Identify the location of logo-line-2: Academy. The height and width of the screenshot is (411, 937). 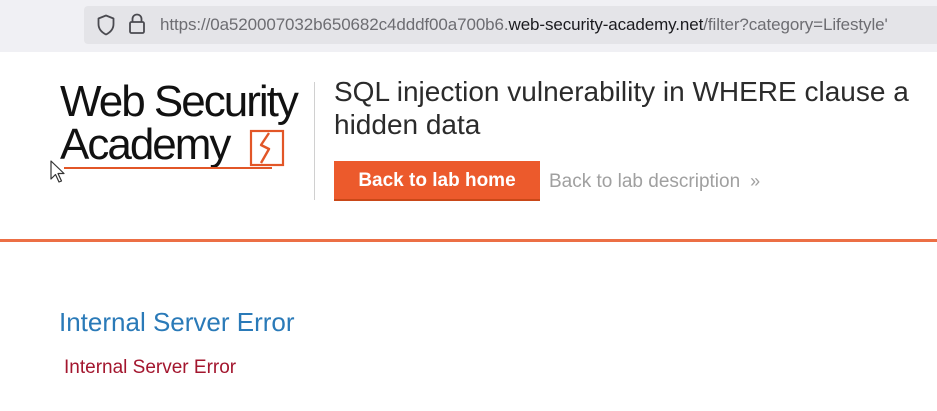
(145, 144).